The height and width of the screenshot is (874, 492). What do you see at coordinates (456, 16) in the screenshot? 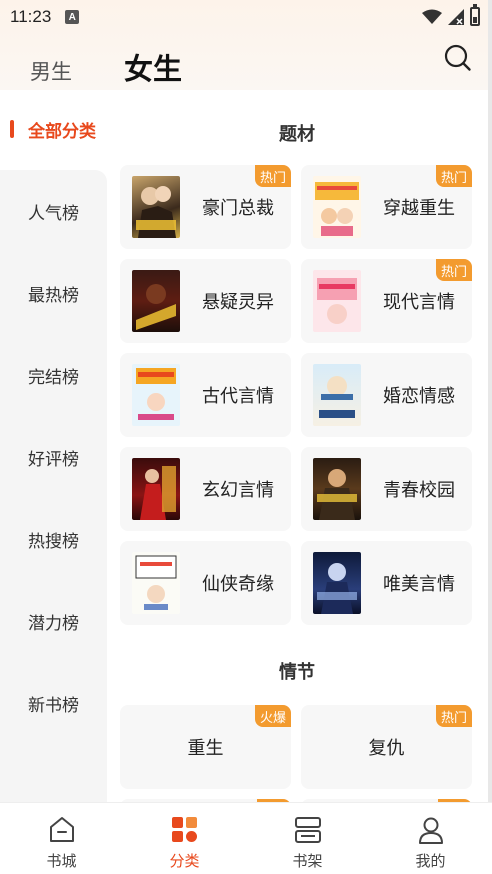
I see `signal-icon` at bounding box center [456, 16].